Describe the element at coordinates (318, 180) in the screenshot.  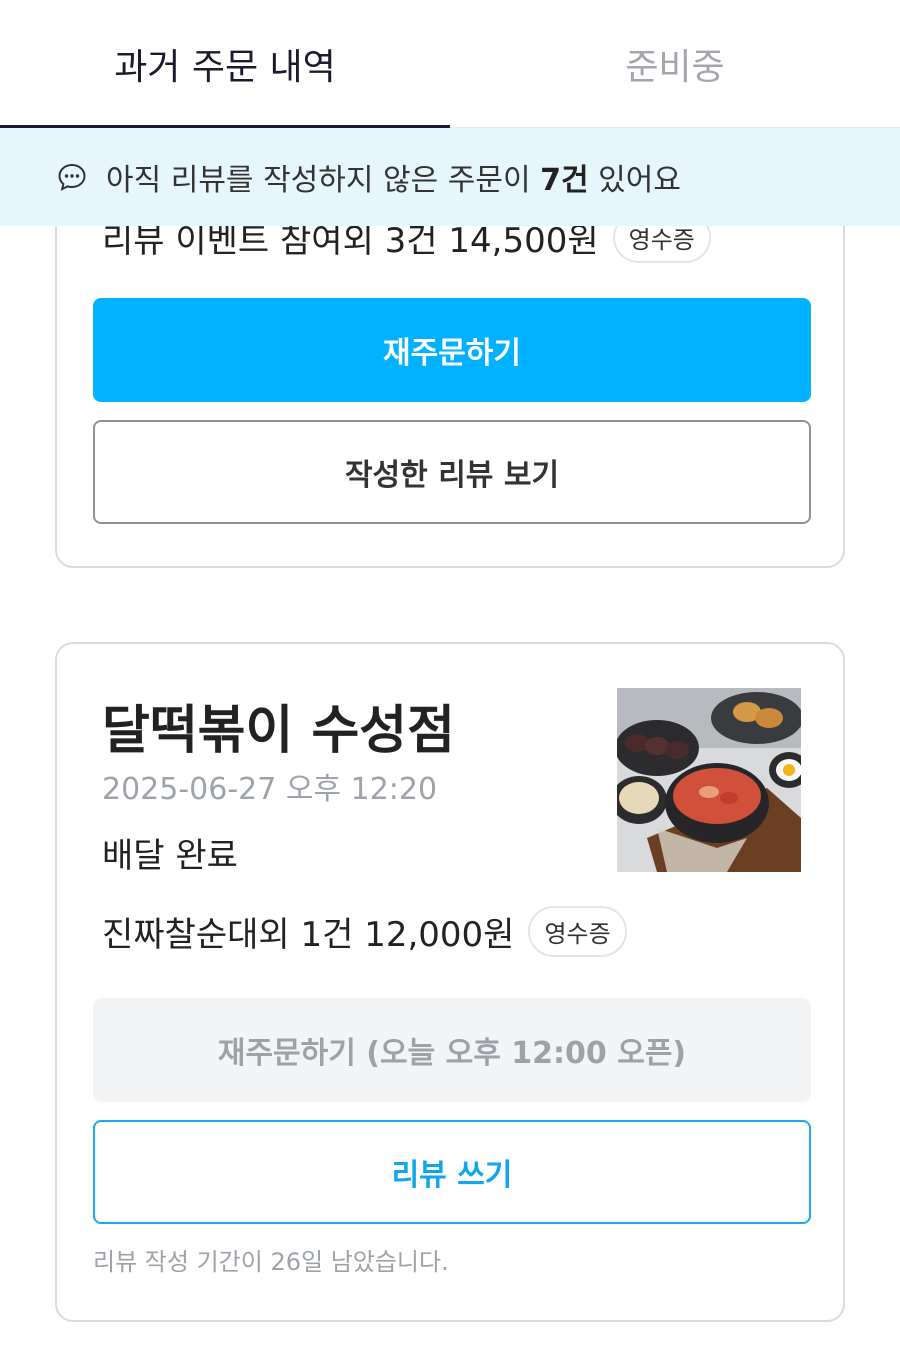
I see `banner-text-prefix: 아직 리뷰를 작성하지 않은 주문이` at that location.